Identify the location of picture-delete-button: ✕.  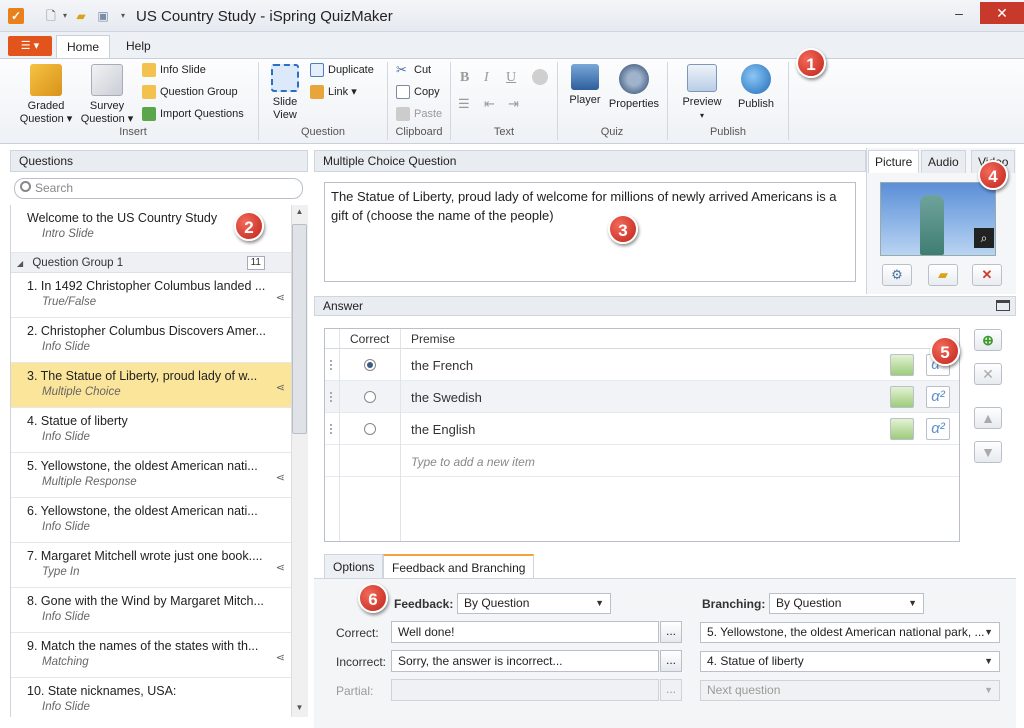
(987, 275).